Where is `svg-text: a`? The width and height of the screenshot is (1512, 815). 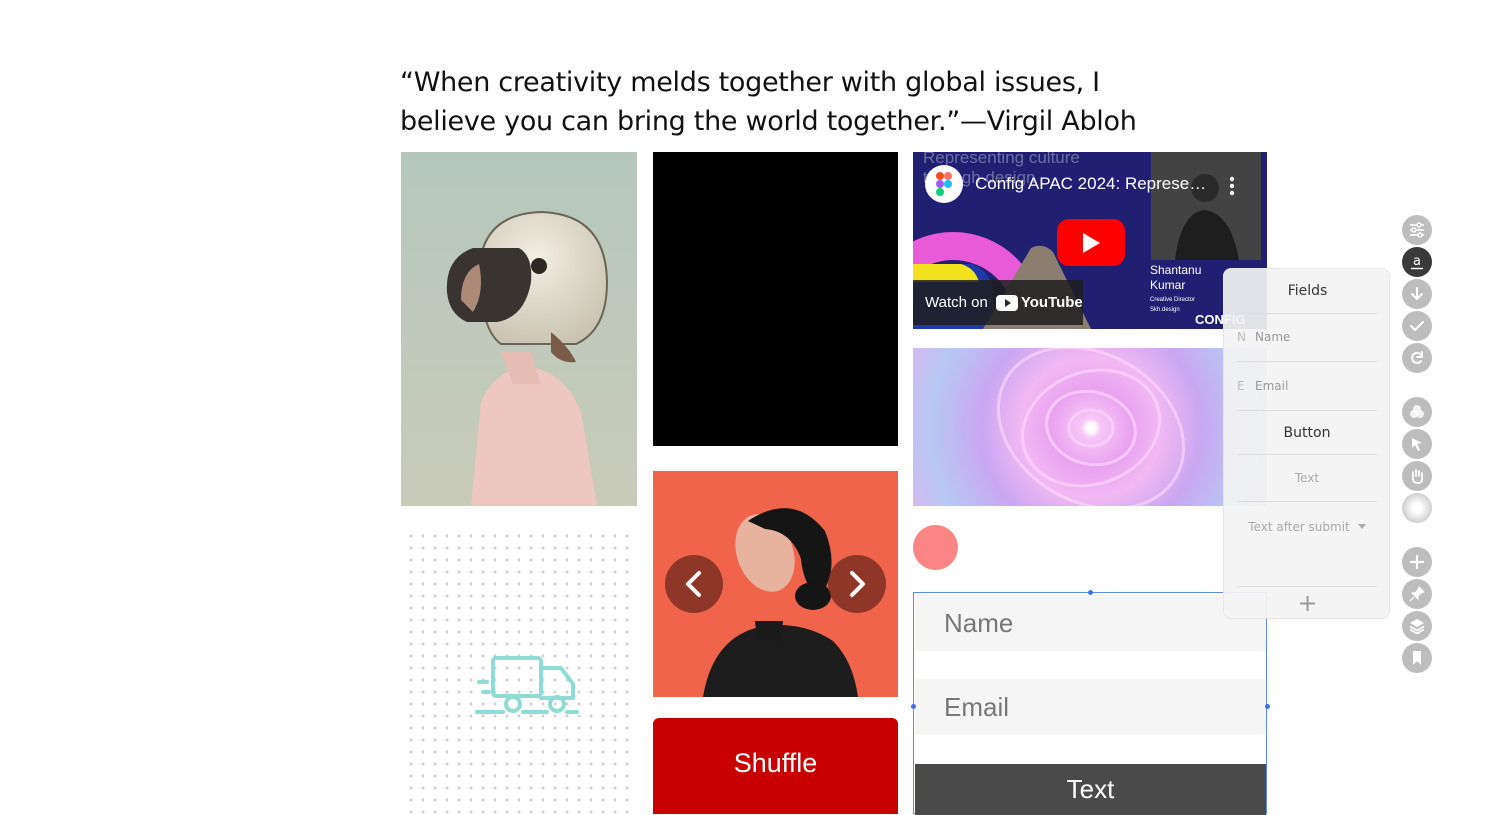
svg-text: a is located at coordinates (1417, 261).